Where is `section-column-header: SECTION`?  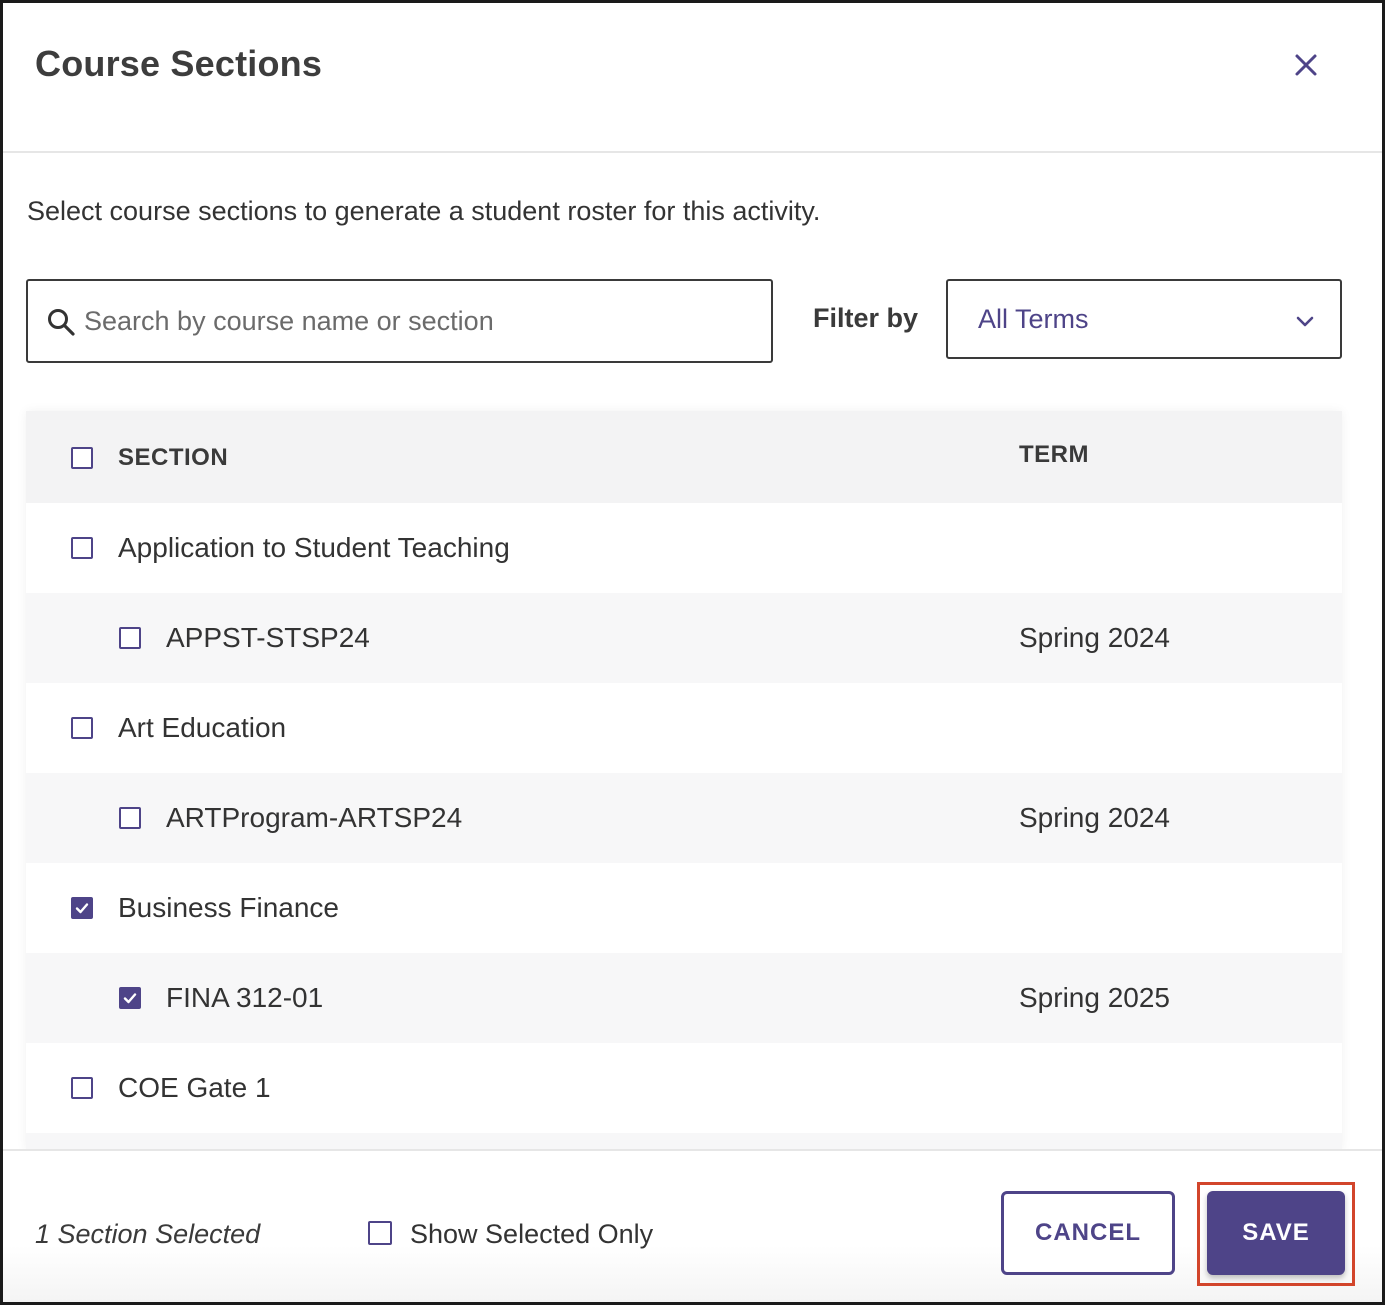
section-column-header: SECTION is located at coordinates (173, 457).